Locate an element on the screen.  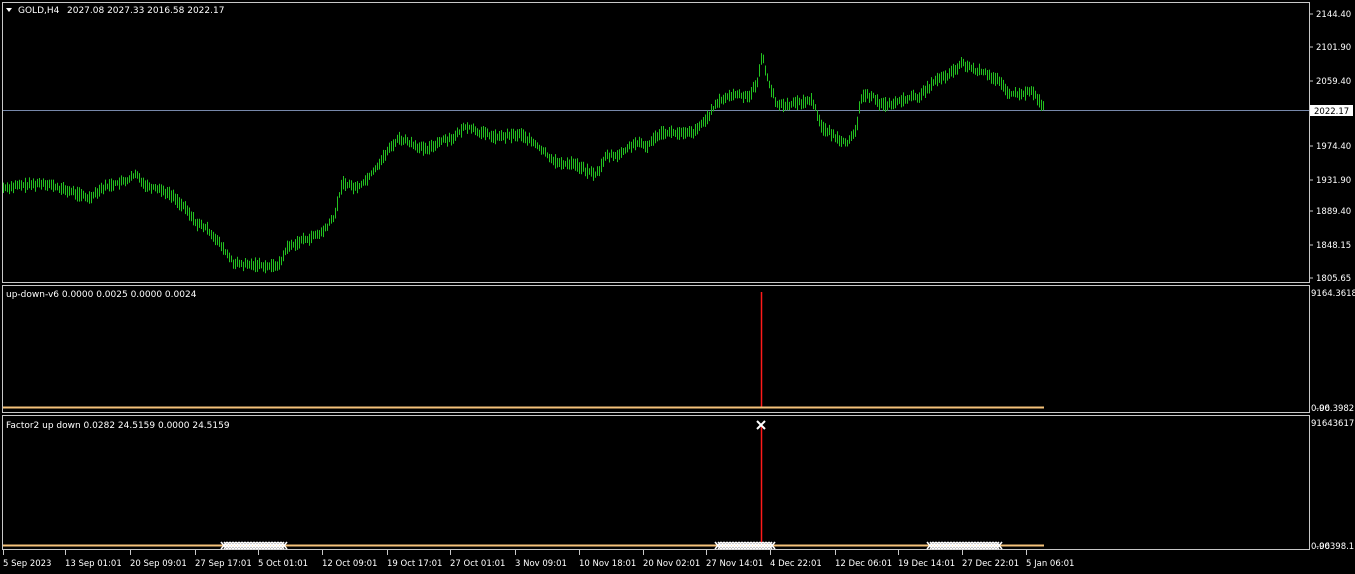
pane1-indicator-title: up-down-v6 0.0000 0.0025 0.0000 0.0024 is located at coordinates (101, 295).